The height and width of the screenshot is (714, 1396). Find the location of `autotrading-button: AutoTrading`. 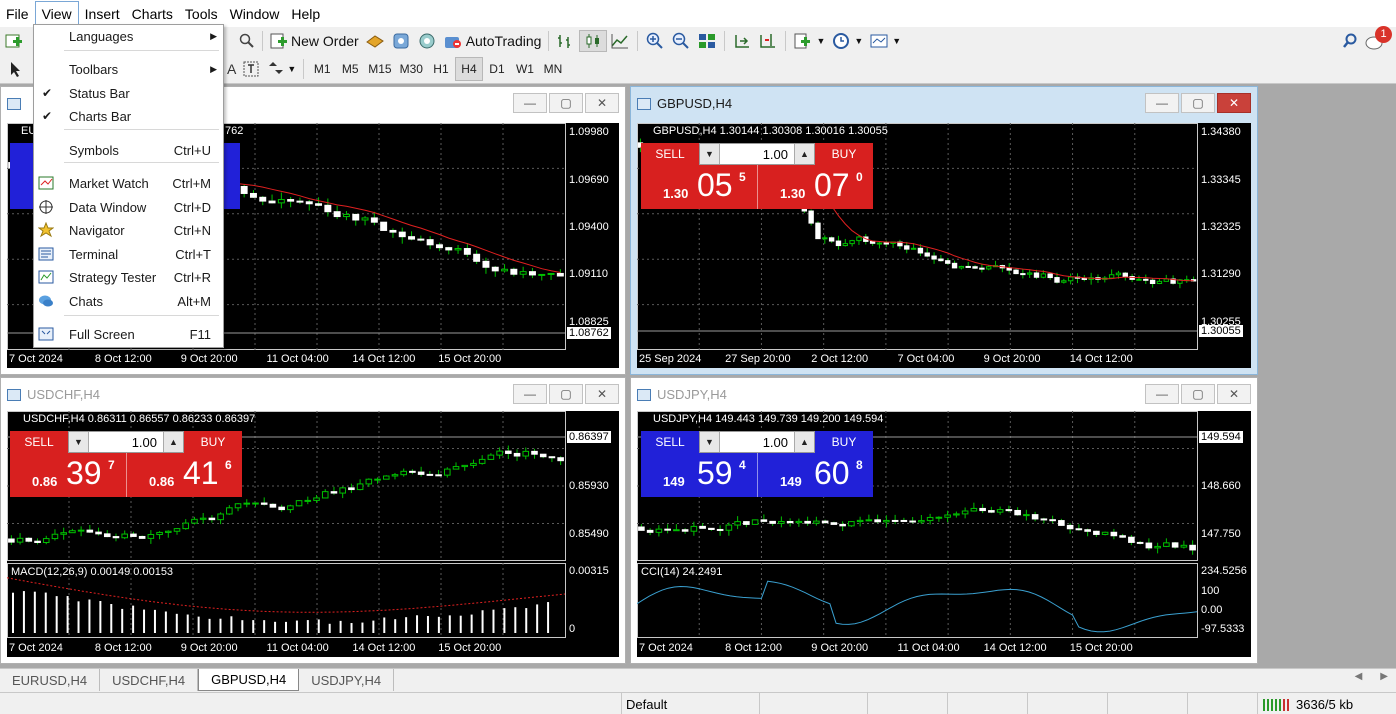

autotrading-button: AutoTrading is located at coordinates (492, 41).